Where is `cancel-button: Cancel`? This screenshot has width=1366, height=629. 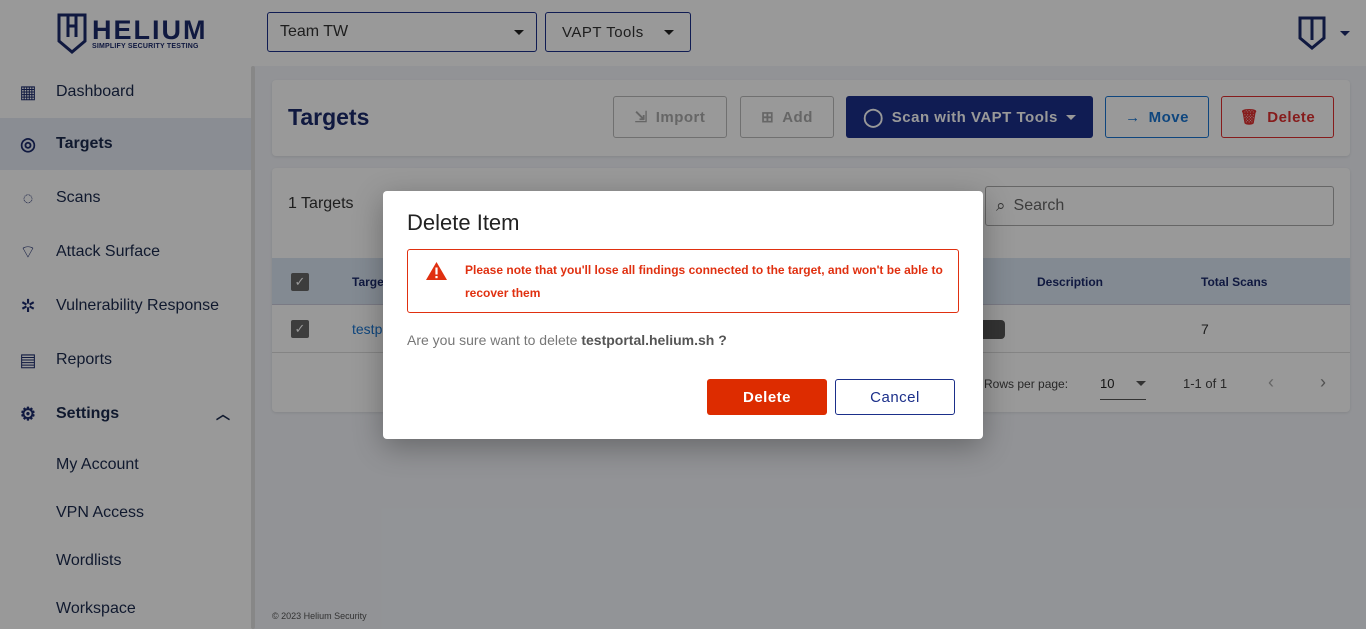
cancel-button: Cancel is located at coordinates (895, 397).